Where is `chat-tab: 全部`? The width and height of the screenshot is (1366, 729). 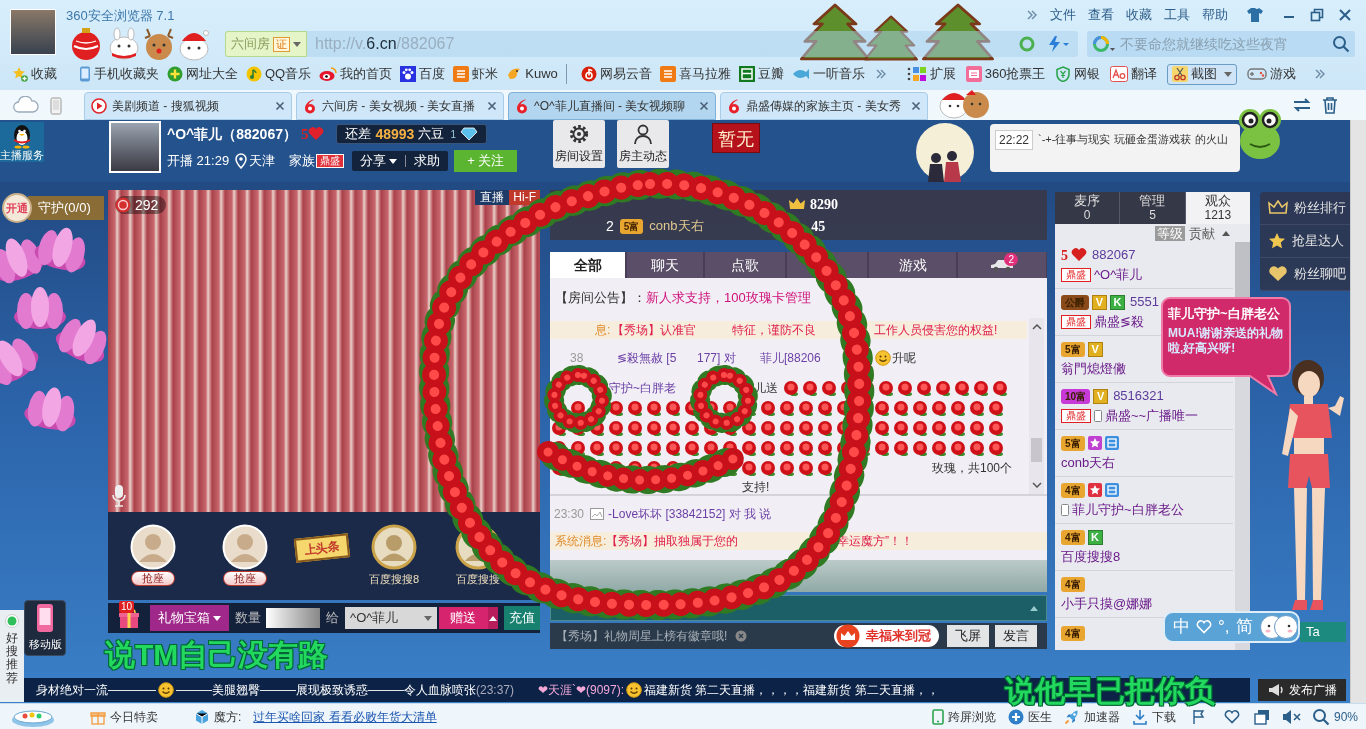 chat-tab: 全部 is located at coordinates (587, 265).